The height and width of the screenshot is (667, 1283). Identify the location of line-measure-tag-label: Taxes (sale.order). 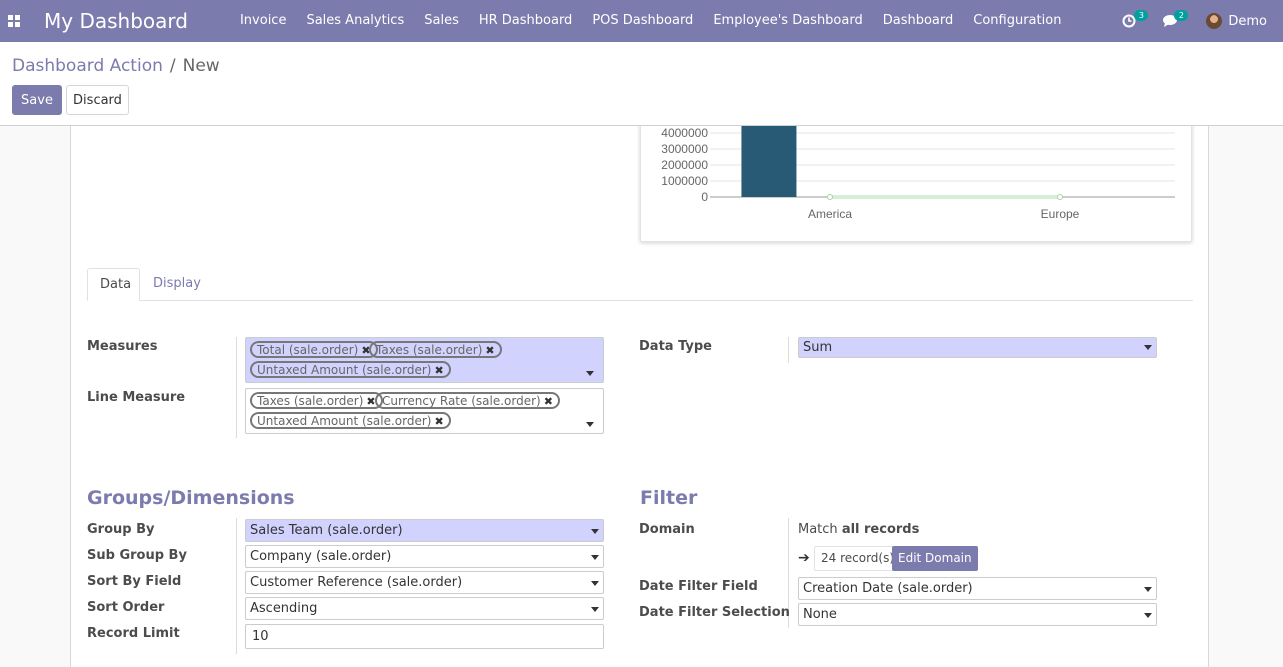
(310, 401).